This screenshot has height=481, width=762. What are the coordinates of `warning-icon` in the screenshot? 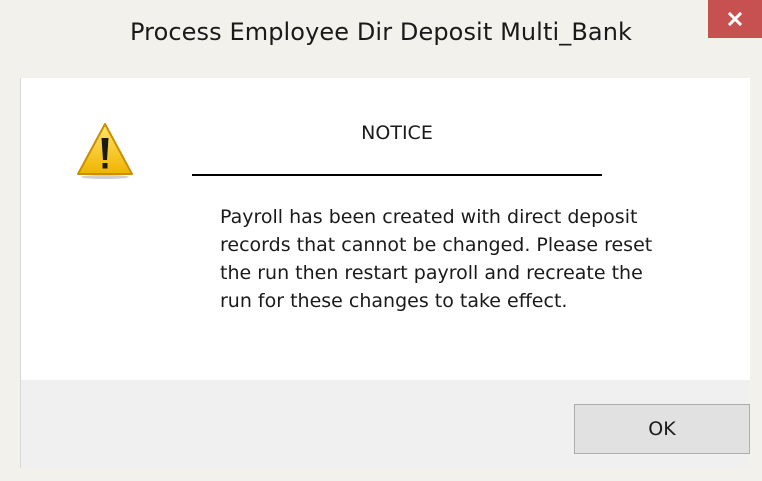 It's located at (105, 150).